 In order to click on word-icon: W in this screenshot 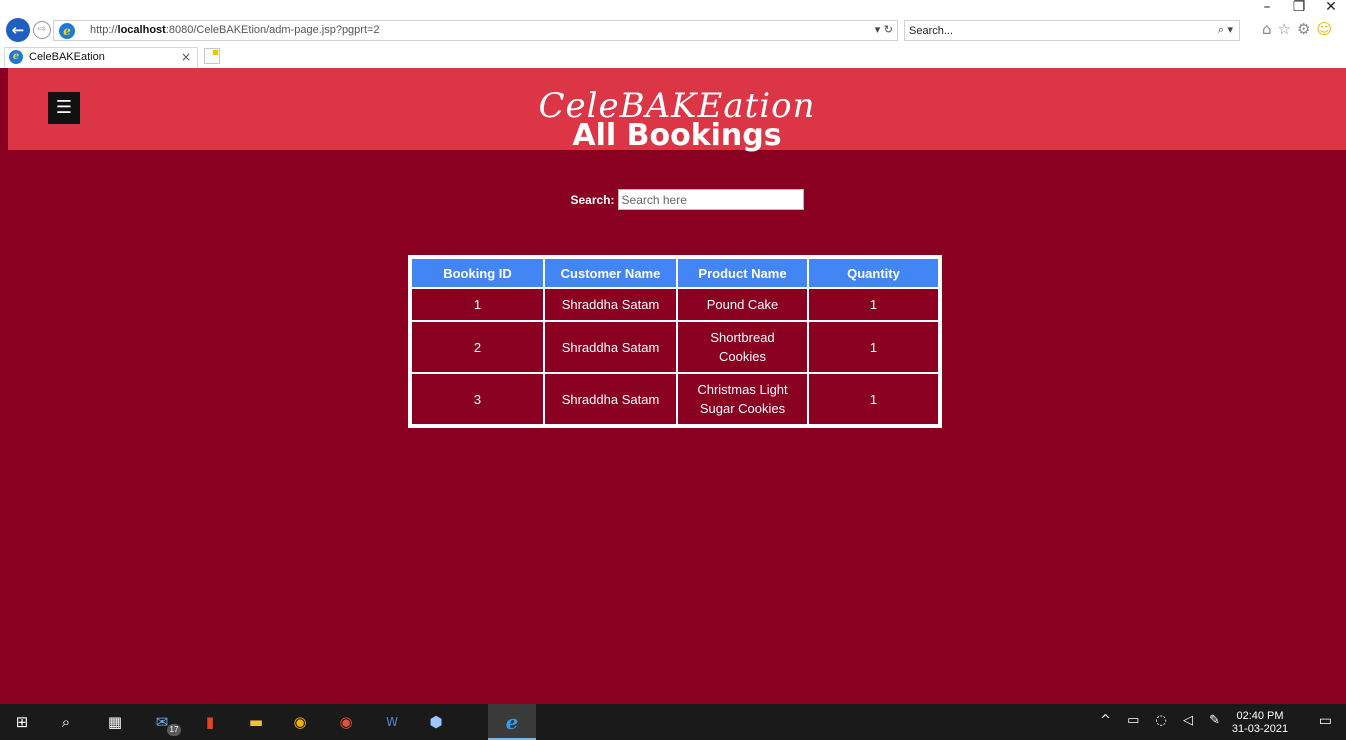, I will do `click(392, 722)`.